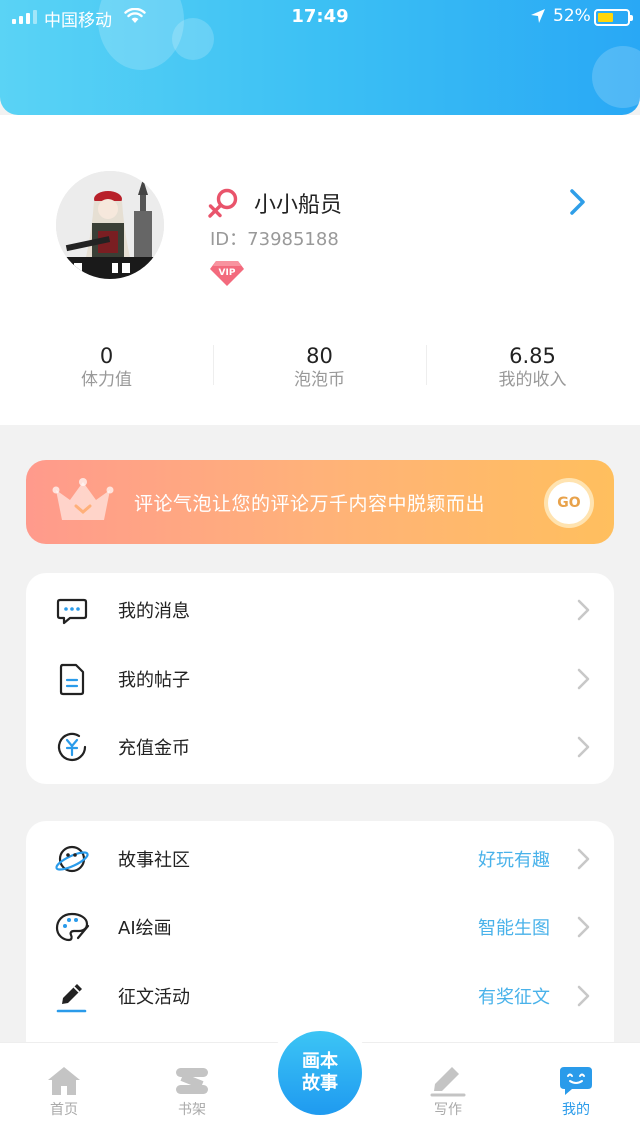  Describe the element at coordinates (569, 503) in the screenshot. I see `go-button: GO` at that location.